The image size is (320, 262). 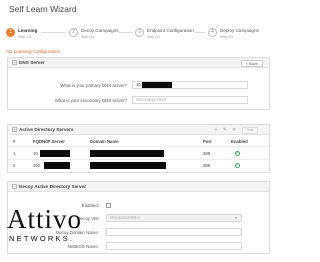 What do you see at coordinates (239, 141) in the screenshot?
I see `col-header-enabled: Enabled` at bounding box center [239, 141].